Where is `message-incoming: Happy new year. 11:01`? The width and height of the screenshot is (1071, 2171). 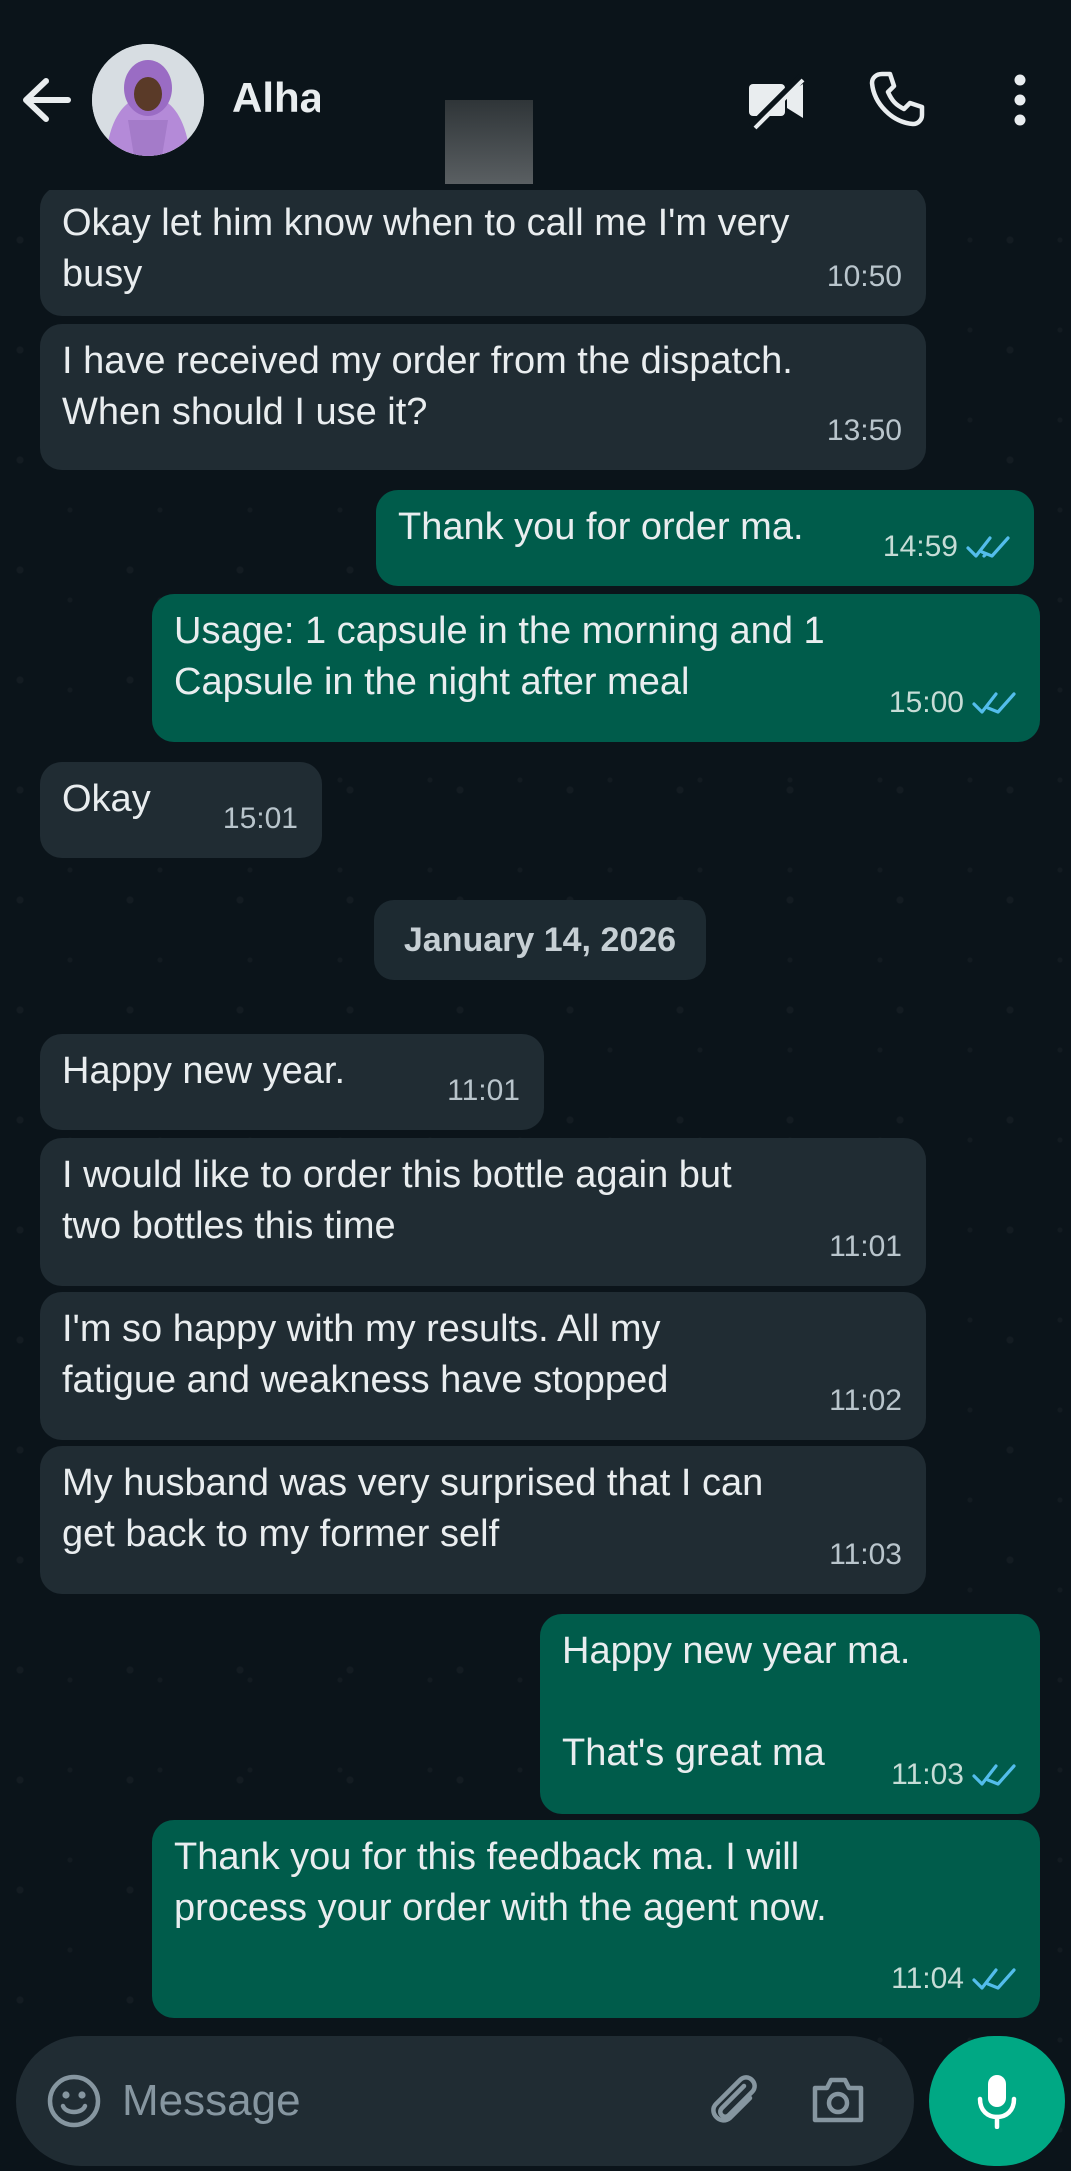 message-incoming: Happy new year. 11:01 is located at coordinates (292, 1082).